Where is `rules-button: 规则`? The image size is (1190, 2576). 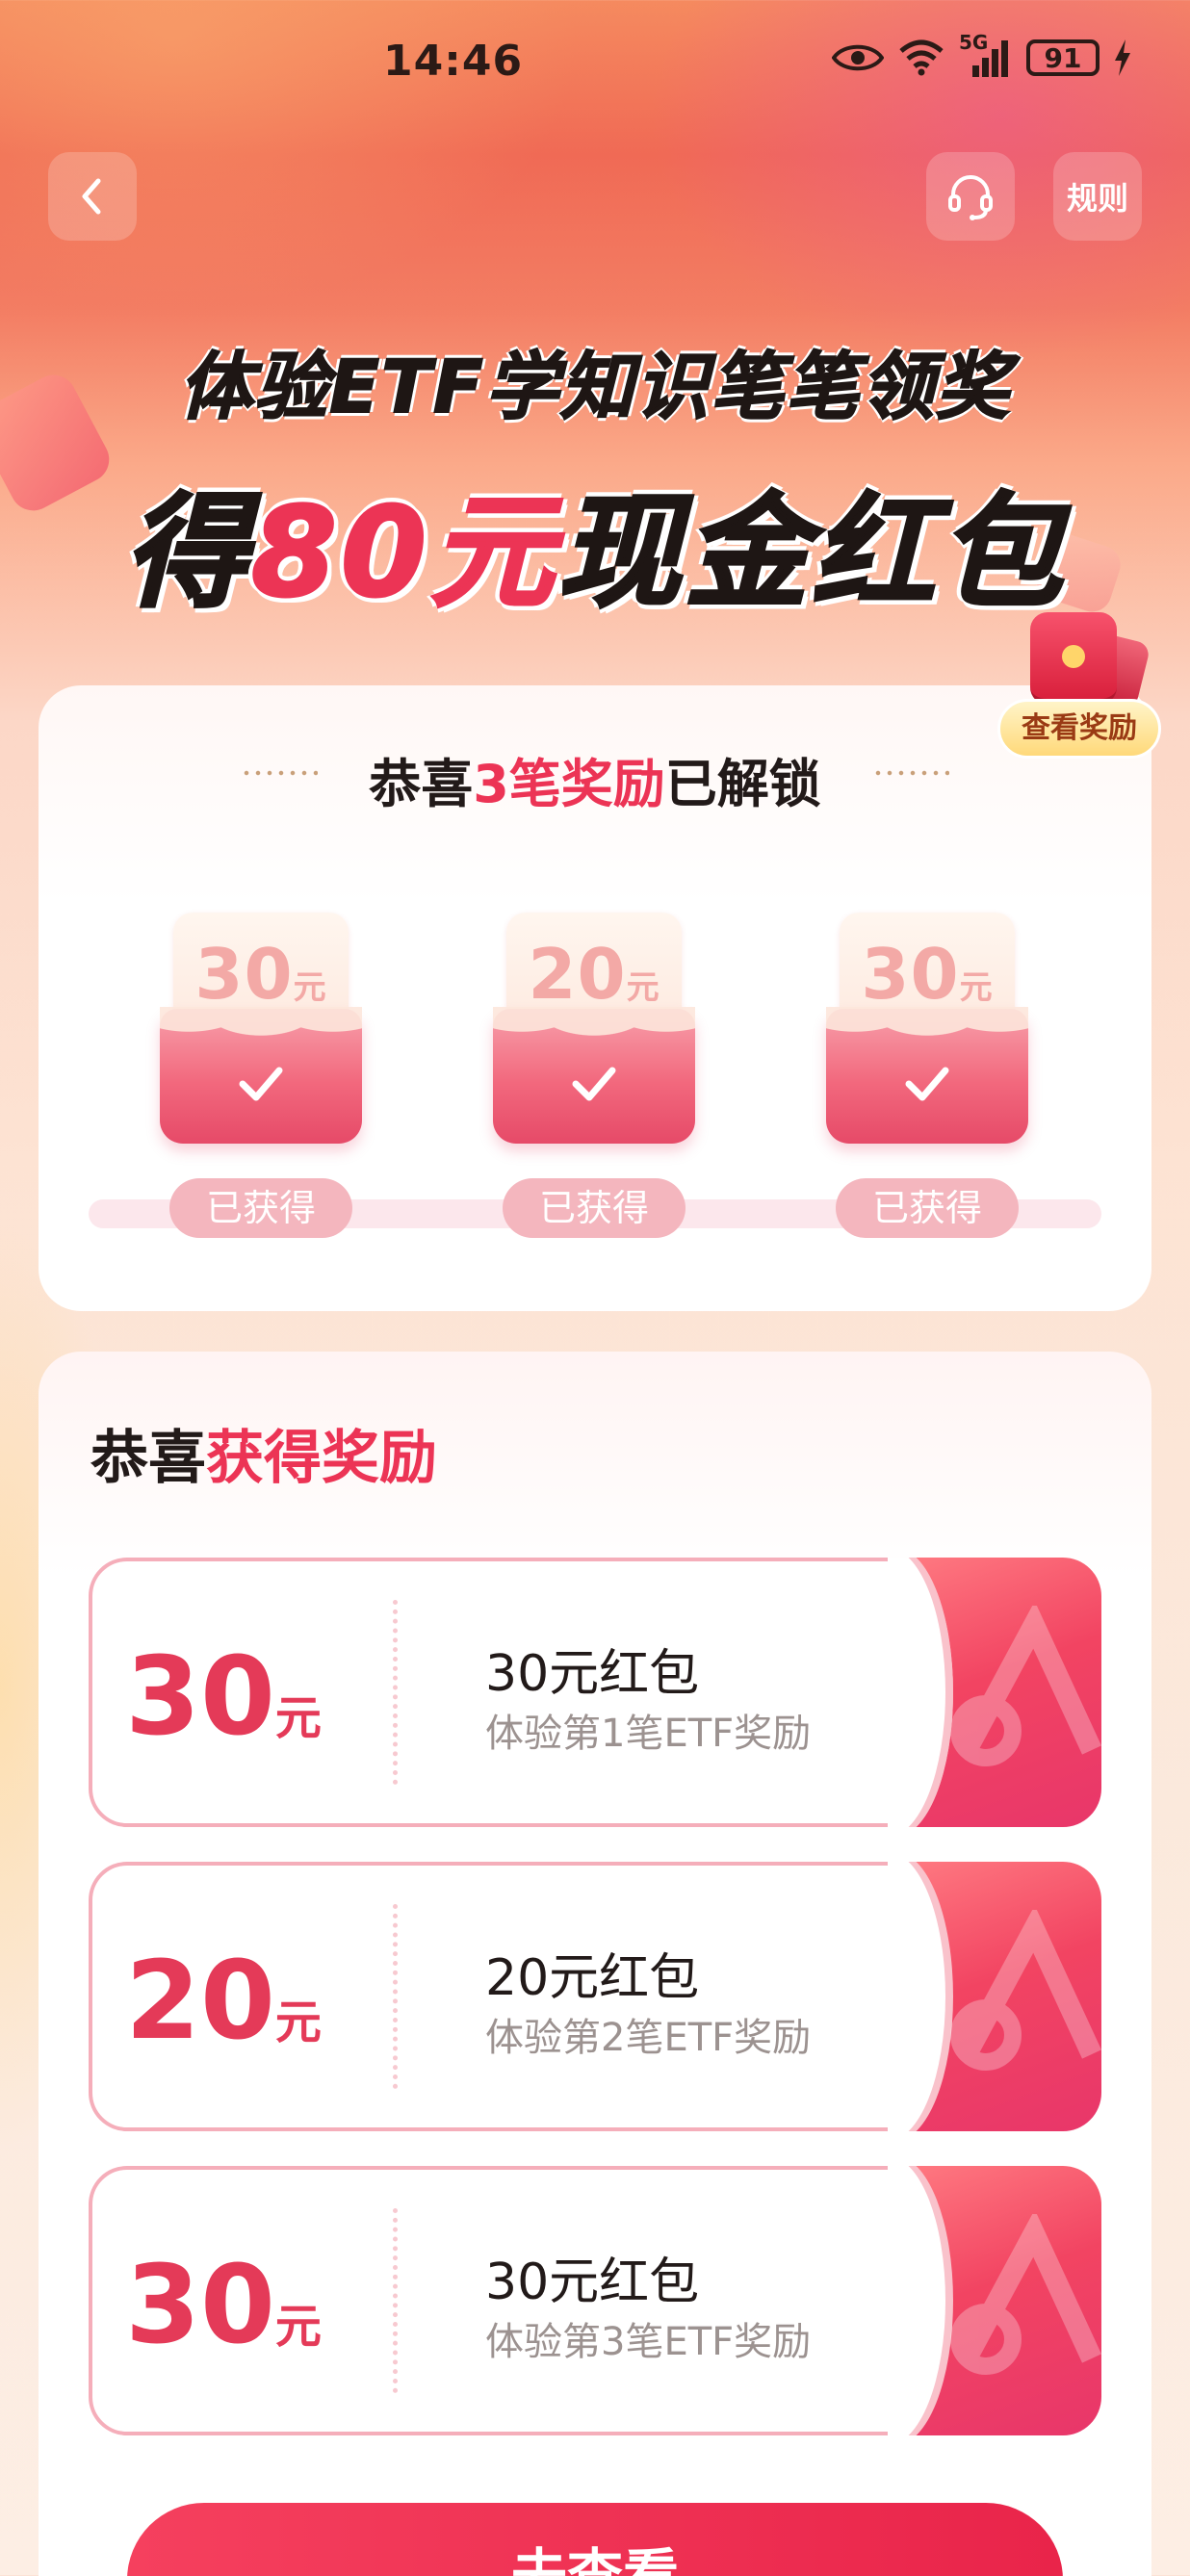
rules-button: 规则 is located at coordinates (1097, 197).